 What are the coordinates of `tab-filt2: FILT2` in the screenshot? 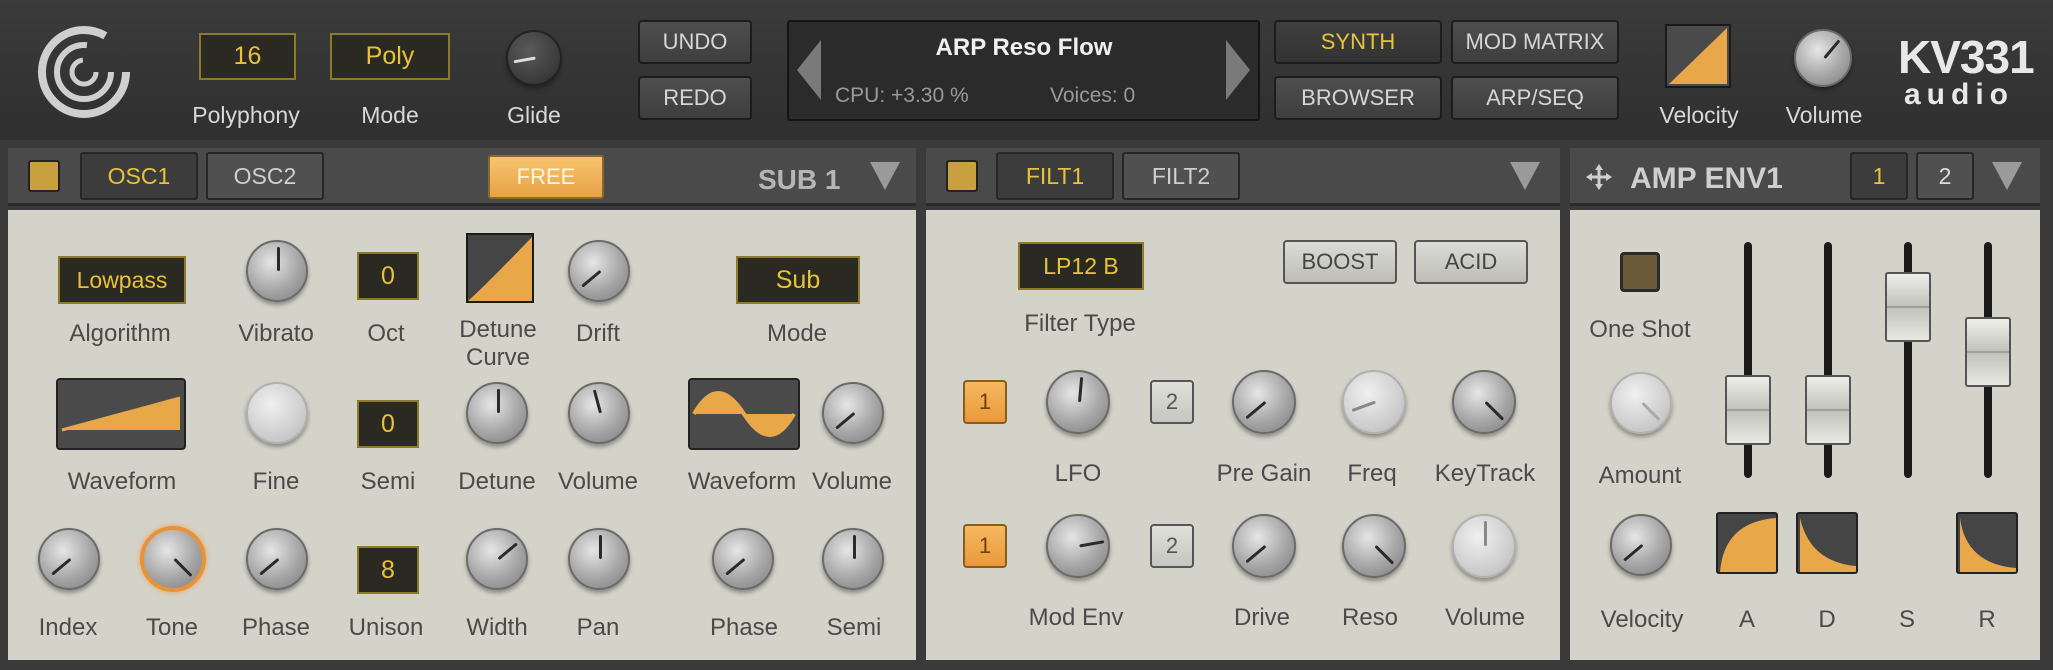 It's located at (1181, 176).